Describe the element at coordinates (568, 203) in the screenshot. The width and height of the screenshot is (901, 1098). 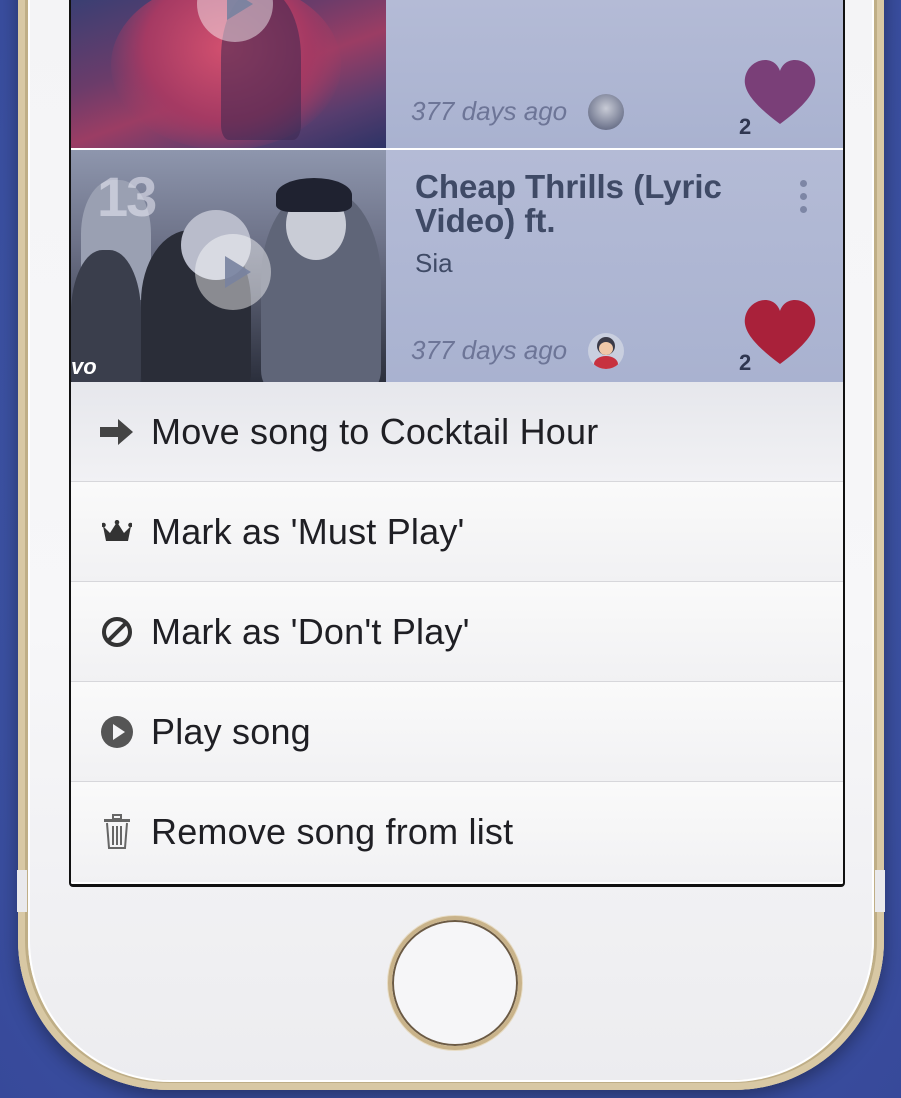
I see `song-title: Cheap Thrills (Lyric Video) ft.` at that location.